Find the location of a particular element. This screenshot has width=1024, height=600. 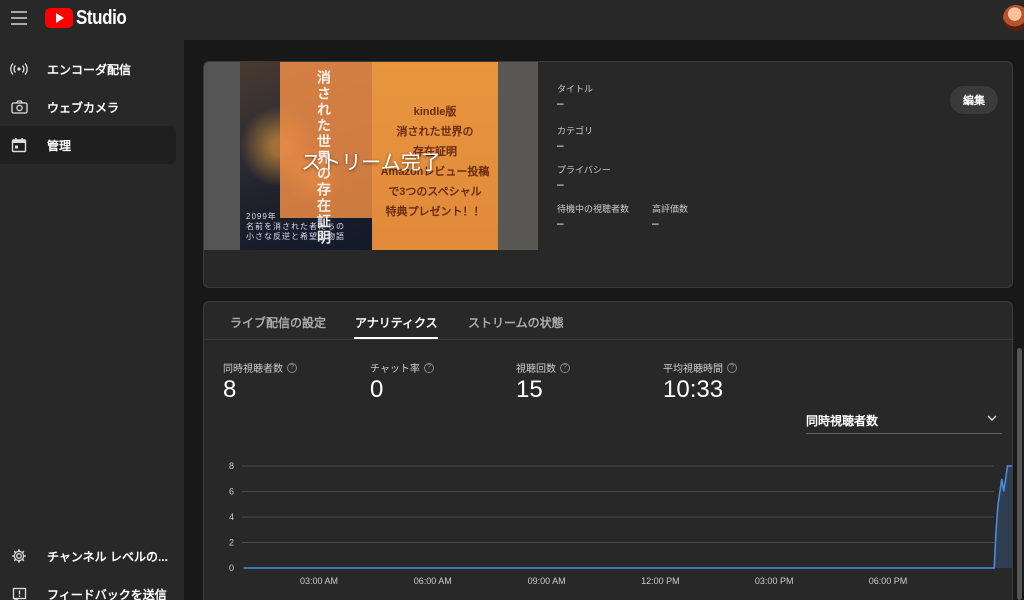

promo-line: 消された世界の is located at coordinates (435, 132).